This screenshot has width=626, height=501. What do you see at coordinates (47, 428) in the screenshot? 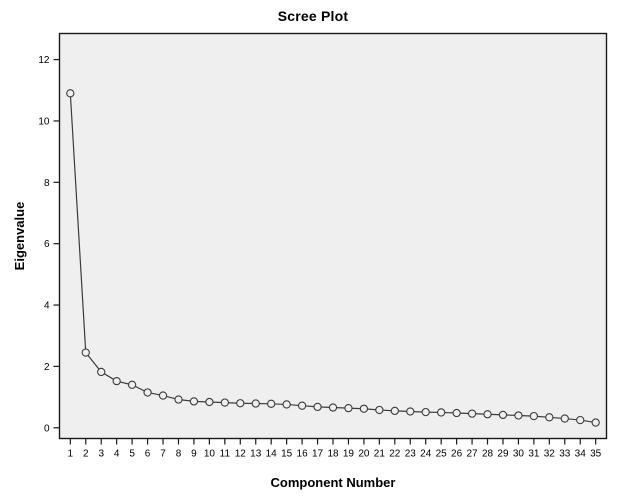
I see `y-tick-label: 0` at bounding box center [47, 428].